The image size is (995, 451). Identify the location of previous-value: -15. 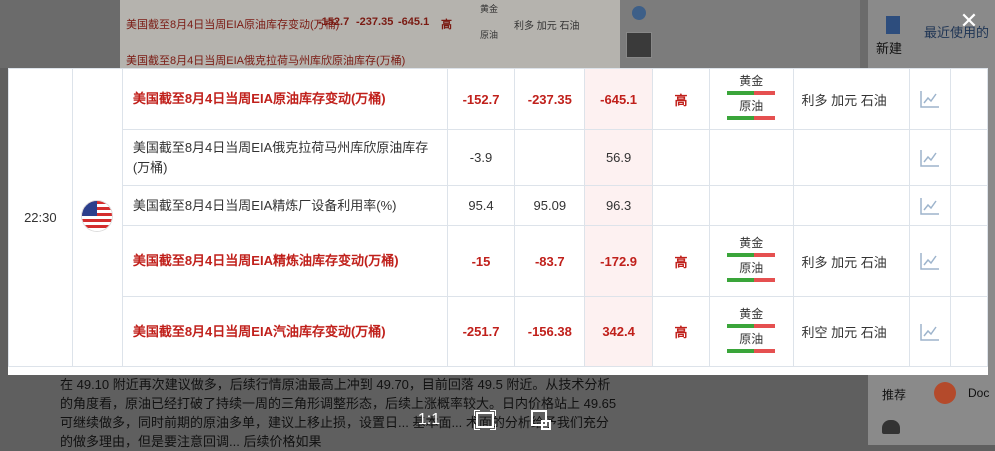
(481, 261).